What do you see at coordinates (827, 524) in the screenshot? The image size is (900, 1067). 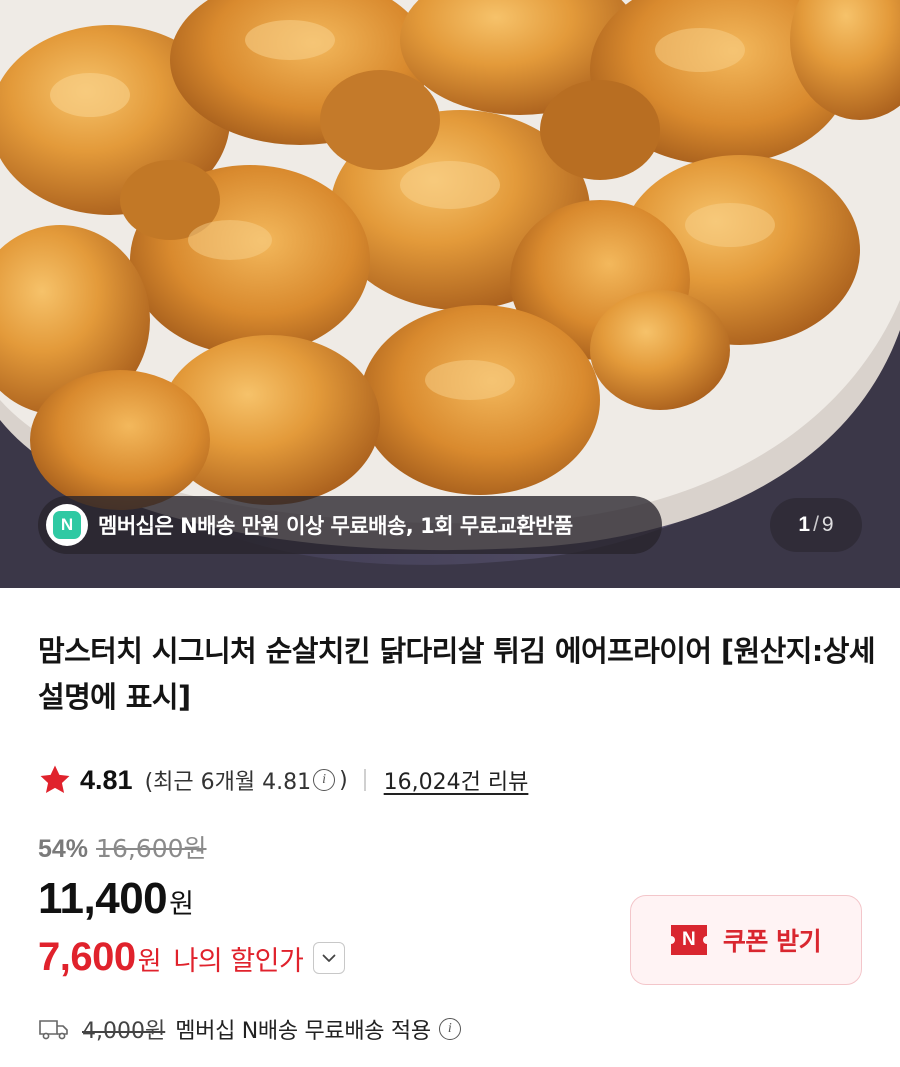 I see `pager-total: 9` at bounding box center [827, 524].